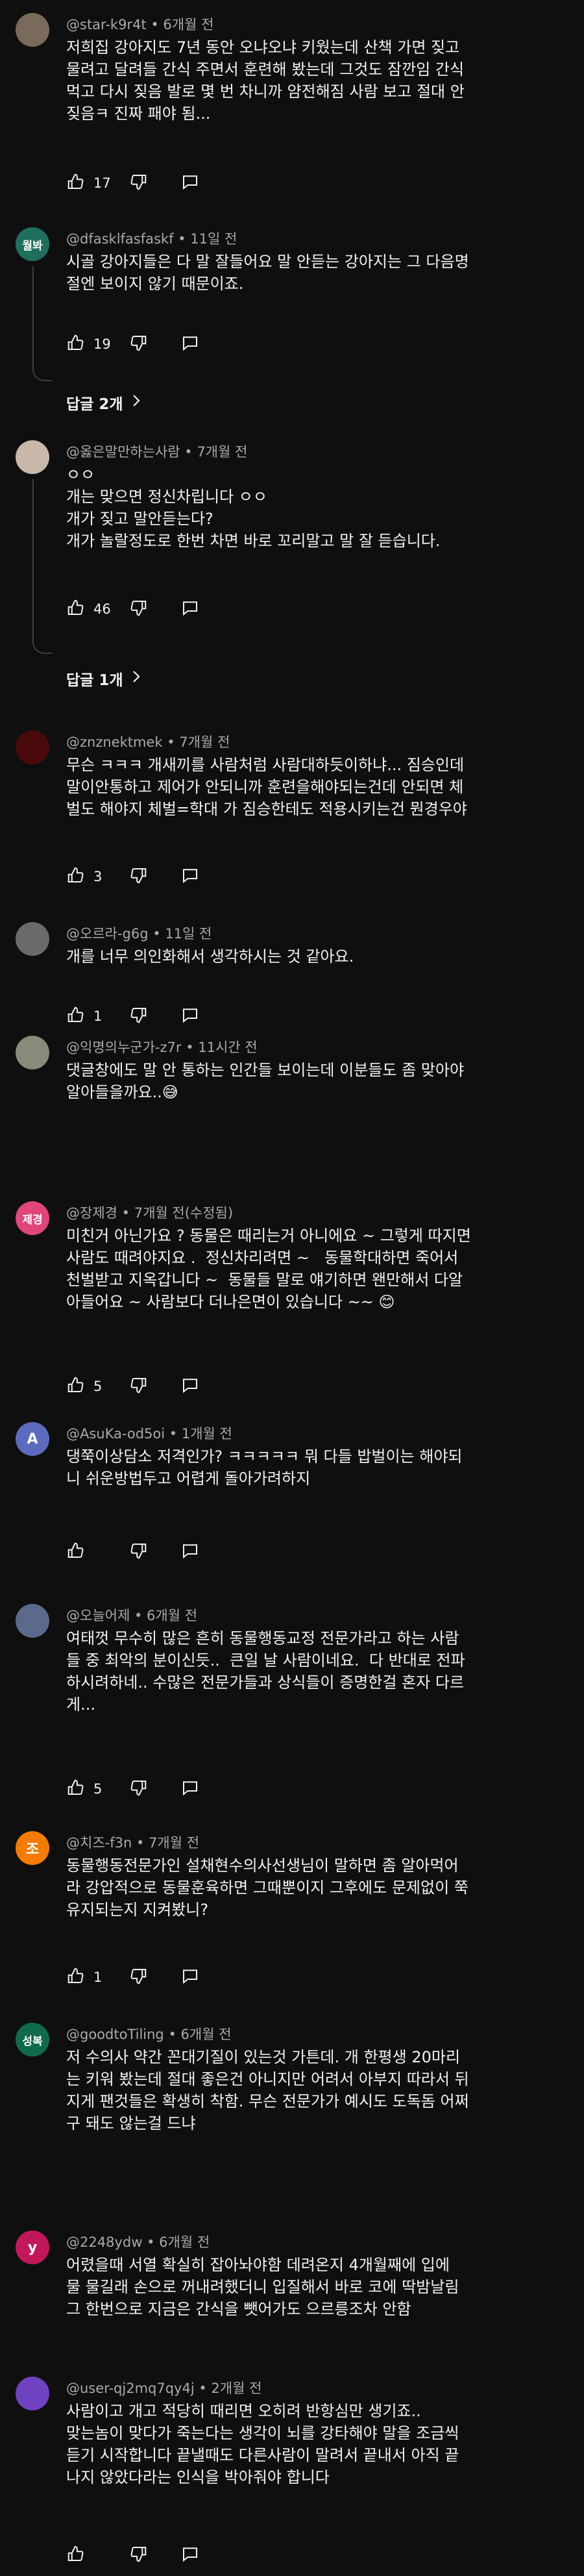 This screenshot has width=584, height=2576. What do you see at coordinates (106, 24) in the screenshot?
I see `author-name: @star-k9r4t` at bounding box center [106, 24].